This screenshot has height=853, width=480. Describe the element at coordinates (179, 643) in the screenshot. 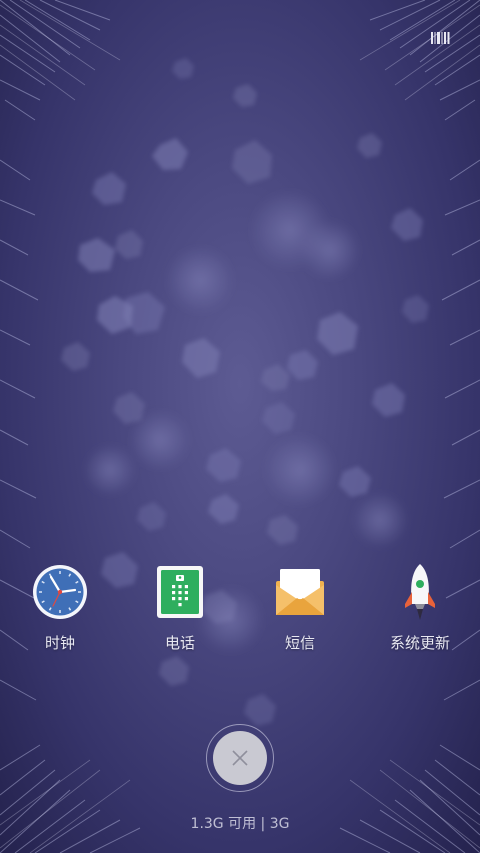

I see `app-label: 电话` at that location.